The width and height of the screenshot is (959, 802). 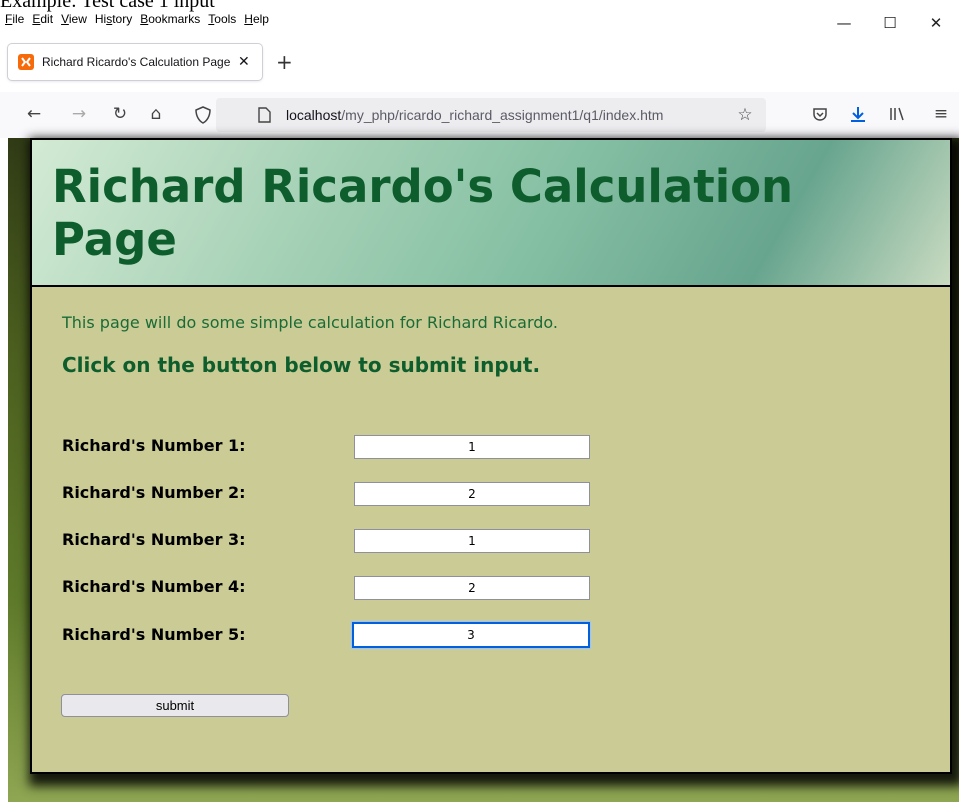 What do you see at coordinates (154, 539) in the screenshot?
I see `number-3-label: Richard's Number 3:` at bounding box center [154, 539].